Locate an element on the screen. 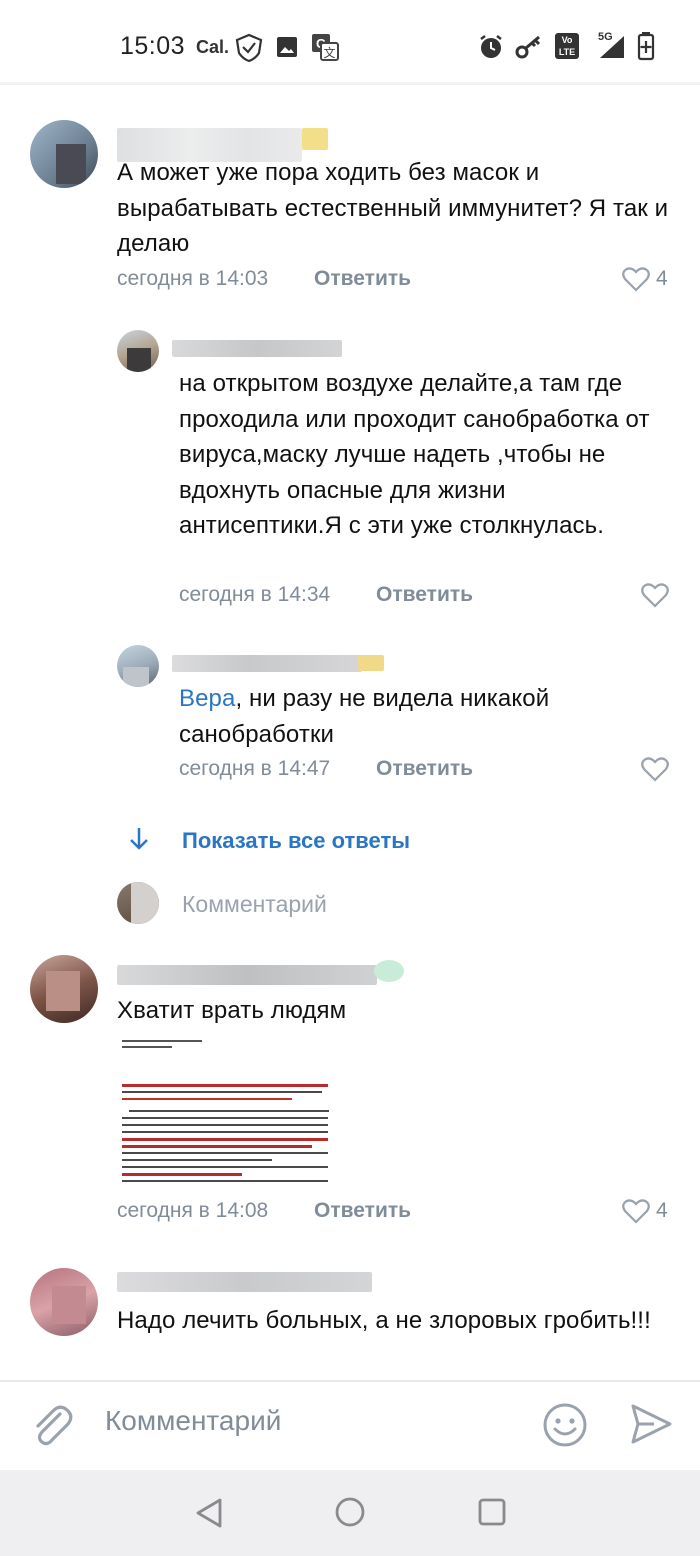 This screenshot has width=700, height=1556. signal-icon is located at coordinates (612, 47).